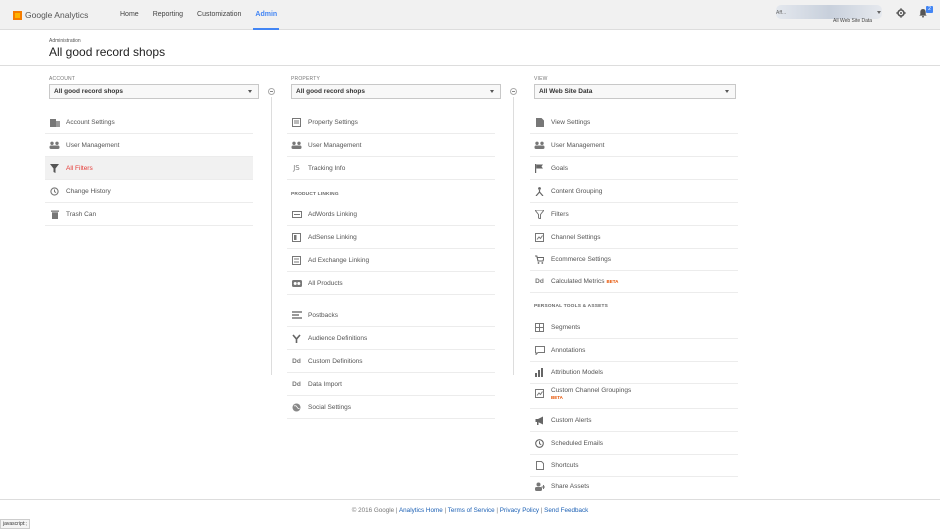 The image size is (940, 529). What do you see at coordinates (54, 168) in the screenshot?
I see `filter-icon` at bounding box center [54, 168].